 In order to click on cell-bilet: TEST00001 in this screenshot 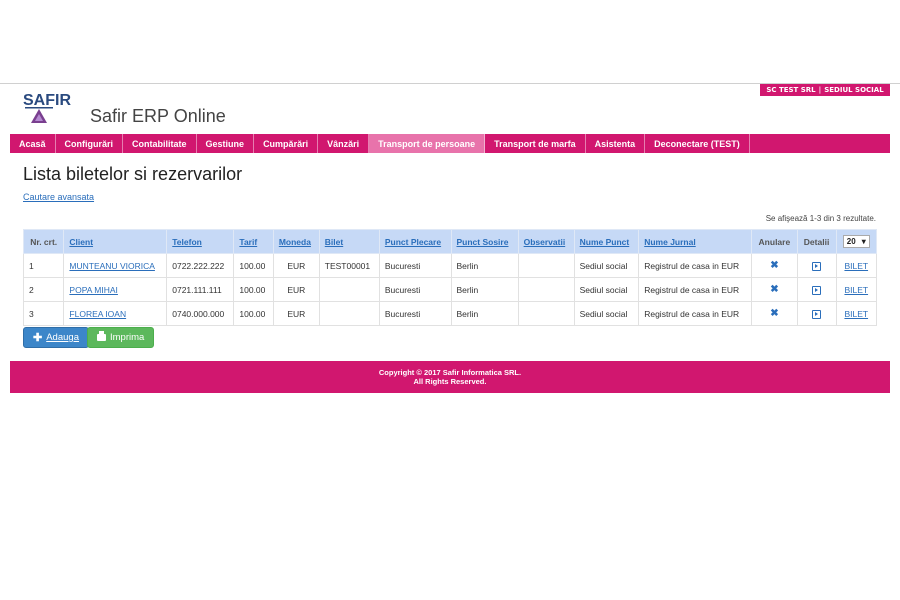, I will do `click(349, 265)`.